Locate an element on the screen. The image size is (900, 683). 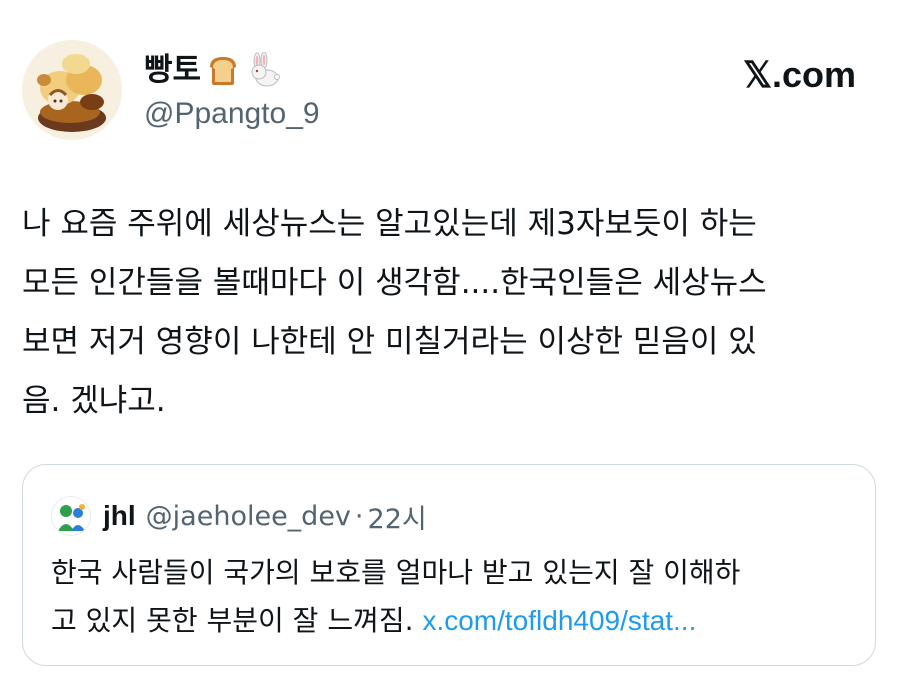
tweet-line: 나 요즘 주위에 세상뉴스는 알고있는데 제3자보듯이 하는 is located at coordinates (389, 224).